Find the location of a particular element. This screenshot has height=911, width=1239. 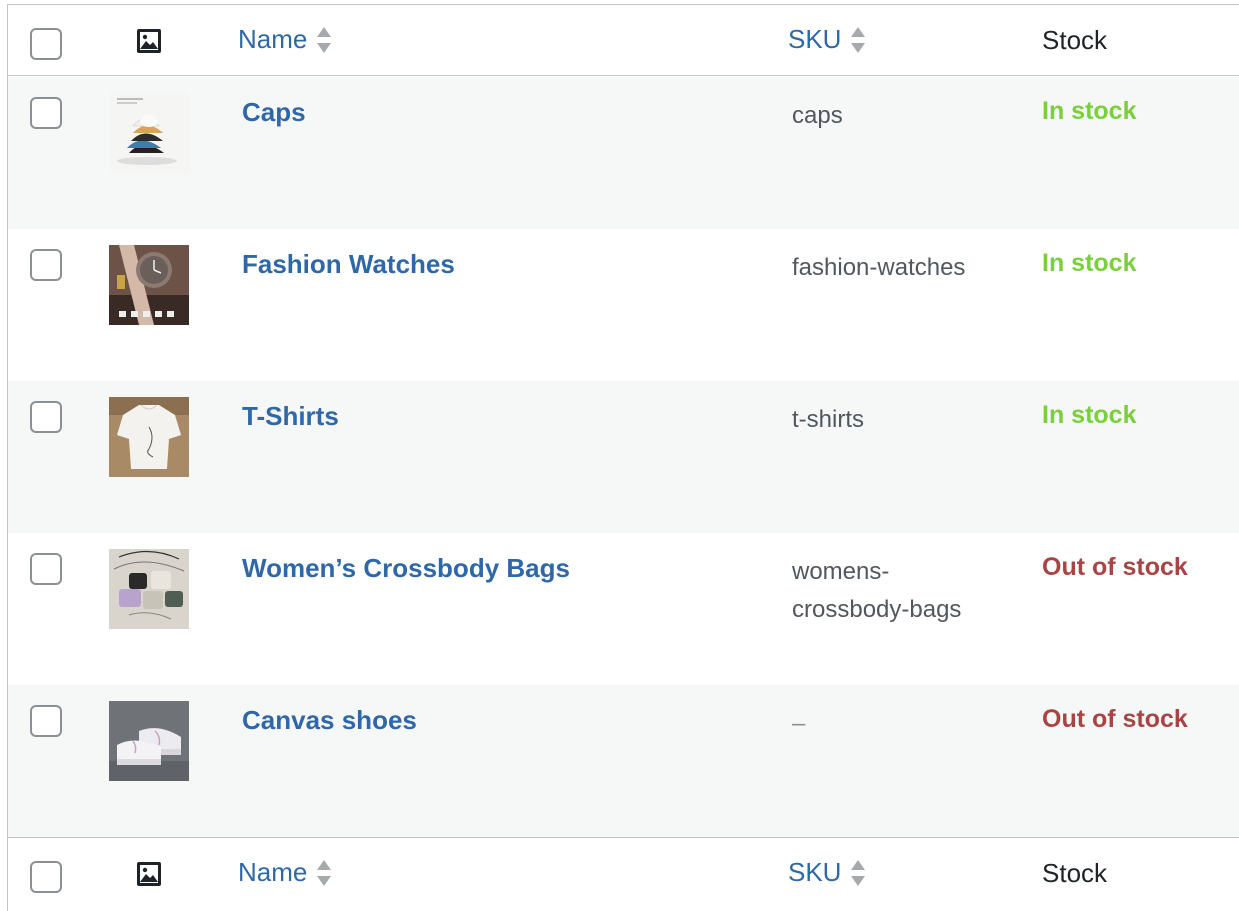

product-sku: womens- crossbody-bags is located at coordinates (902, 591).